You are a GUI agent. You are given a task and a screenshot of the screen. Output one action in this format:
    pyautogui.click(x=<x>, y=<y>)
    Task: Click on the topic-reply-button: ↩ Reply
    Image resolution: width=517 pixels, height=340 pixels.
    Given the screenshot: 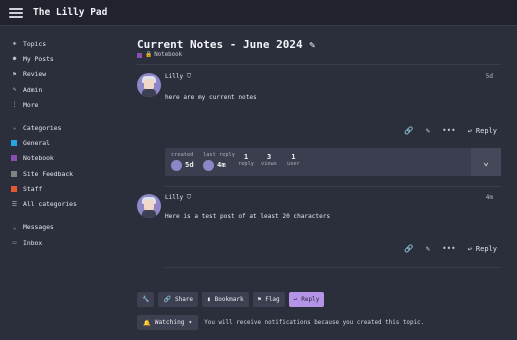 What is the action you would take?
    pyautogui.click(x=306, y=299)
    